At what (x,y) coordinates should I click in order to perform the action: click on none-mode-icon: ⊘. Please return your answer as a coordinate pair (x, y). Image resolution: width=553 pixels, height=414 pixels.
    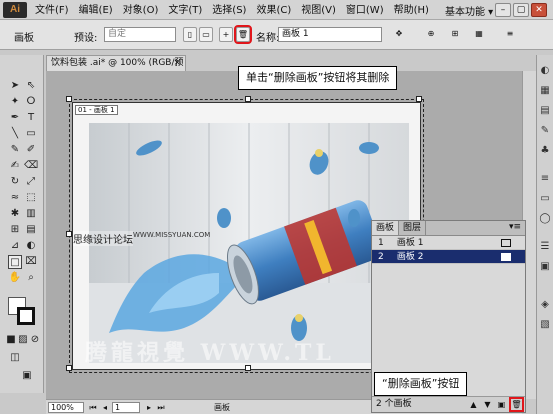
    Looking at the image, I should click on (35, 340).